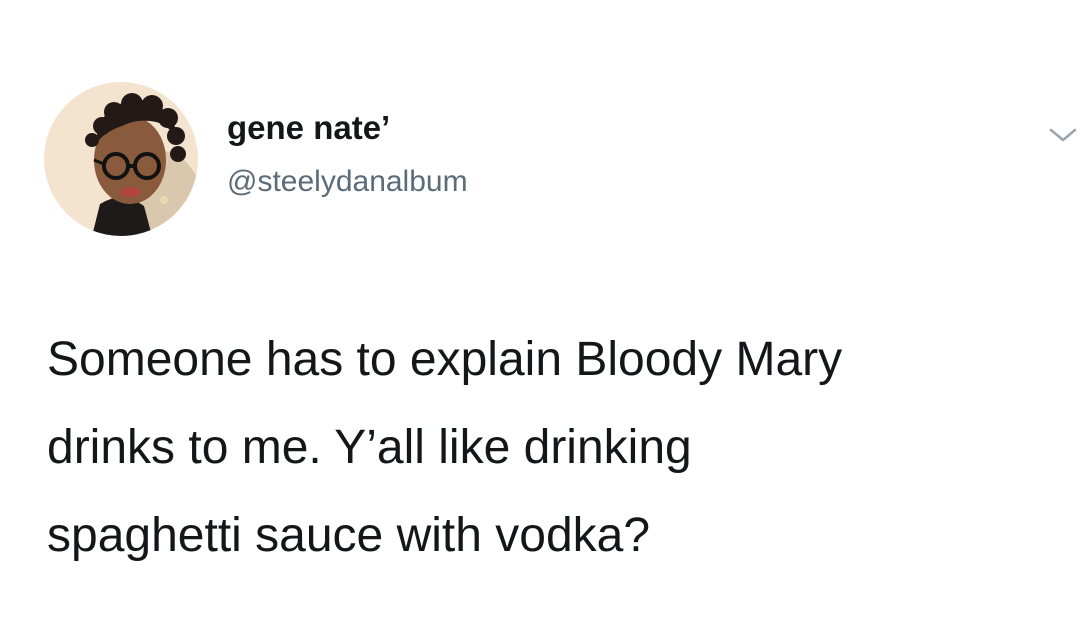 The height and width of the screenshot is (639, 1080). Describe the element at coordinates (308, 128) in the screenshot. I see `author-display-name: gene nate’` at that location.